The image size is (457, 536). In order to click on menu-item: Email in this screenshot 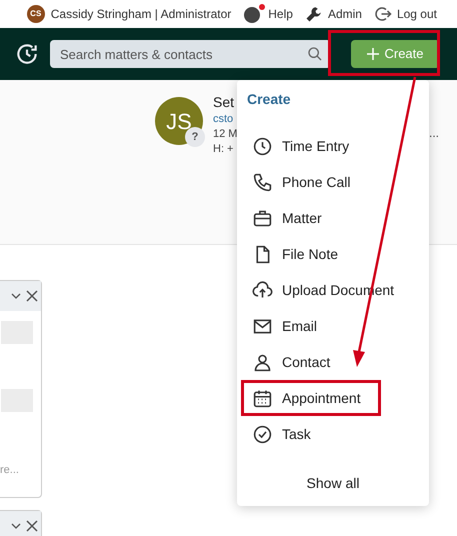, I will do `click(333, 326)`.